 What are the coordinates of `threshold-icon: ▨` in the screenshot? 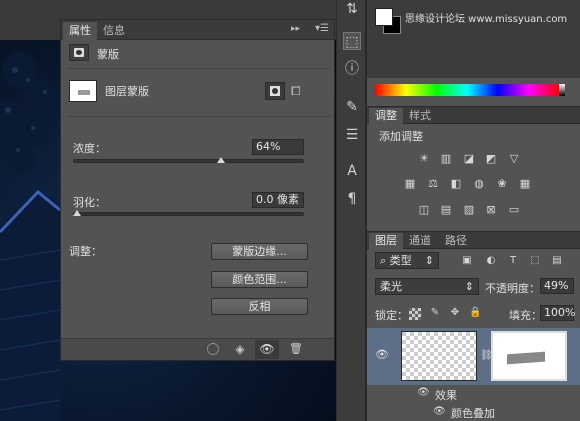 It's located at (469, 210).